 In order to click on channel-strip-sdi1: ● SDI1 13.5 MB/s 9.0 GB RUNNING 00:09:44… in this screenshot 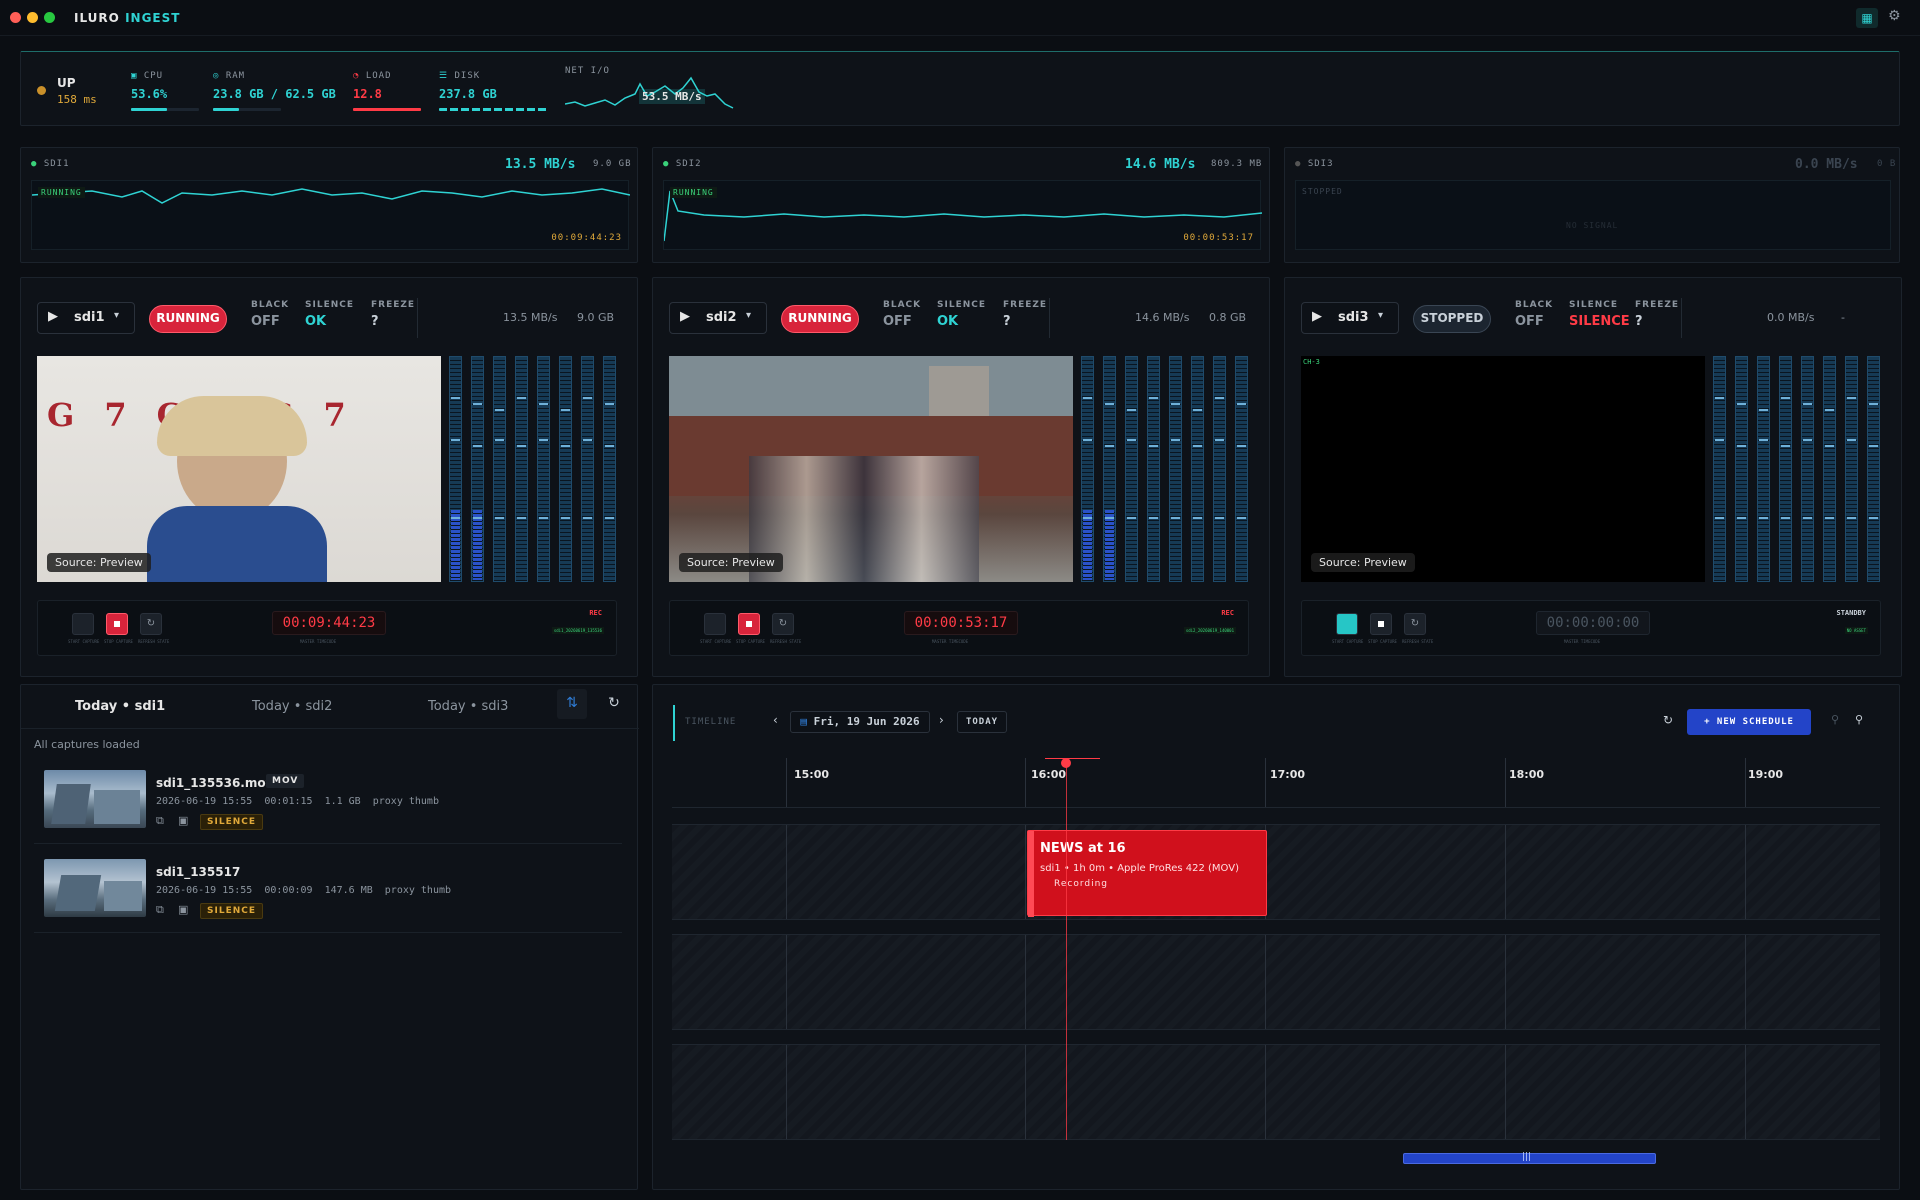, I will do `click(329, 205)`.